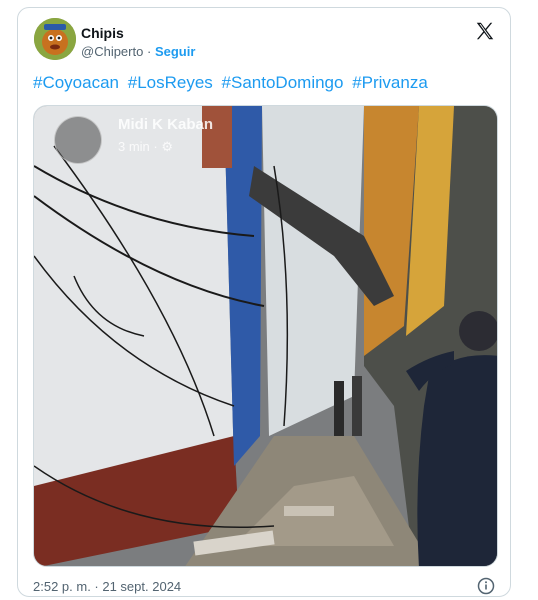 This screenshot has width=538, height=600. I want to click on tweet-timestamp: 2:52 p. m. · 21 sept. 2024, so click(107, 586).